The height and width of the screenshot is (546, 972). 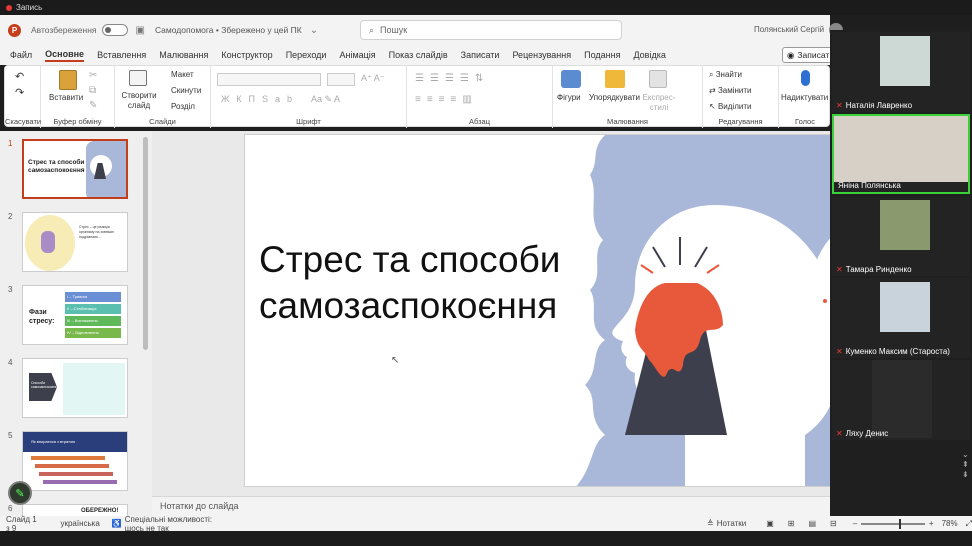 What do you see at coordinates (10, 362) in the screenshot?
I see `thumbnail-number: 4` at bounding box center [10, 362].